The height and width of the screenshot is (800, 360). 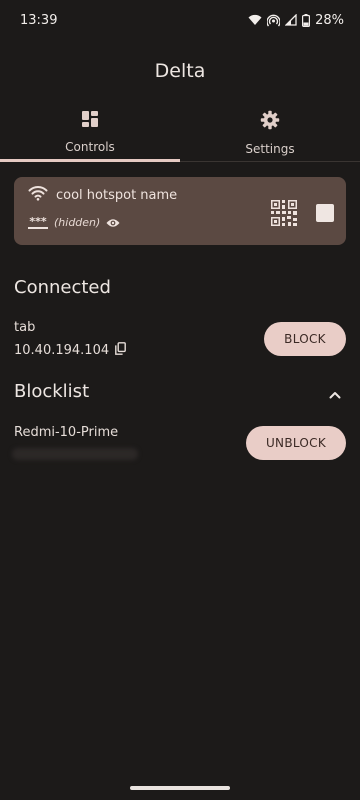 I want to click on wifi-status-icon, so click(x=255, y=20).